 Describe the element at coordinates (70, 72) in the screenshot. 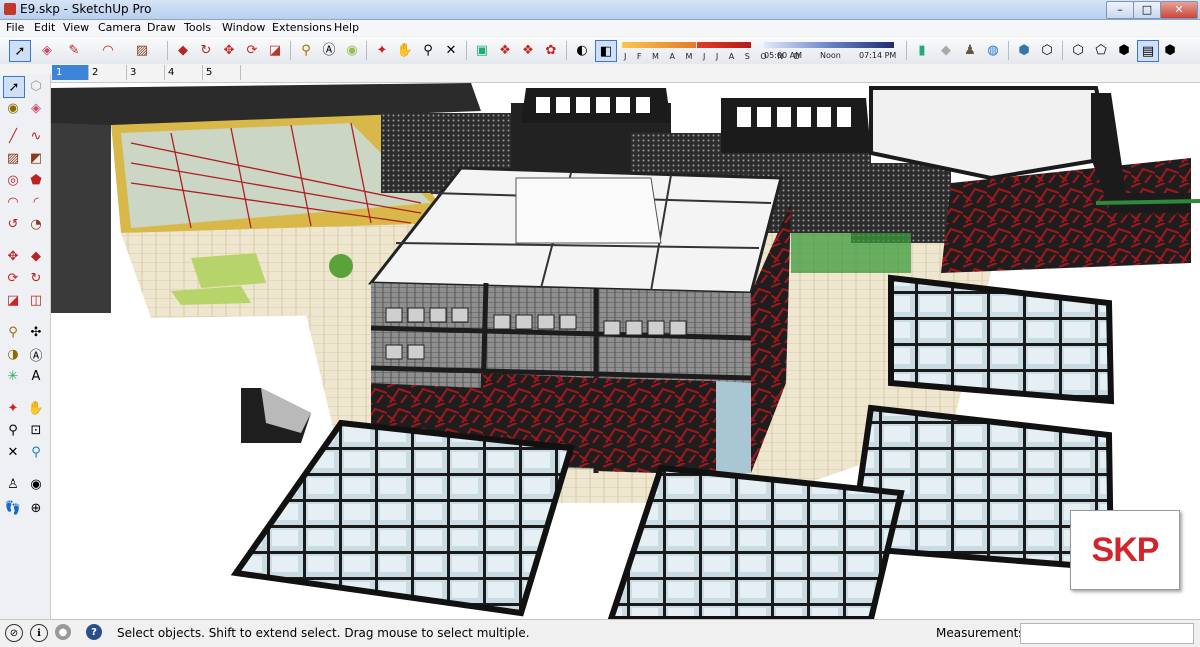

I see `tab-scene-1: 1` at that location.